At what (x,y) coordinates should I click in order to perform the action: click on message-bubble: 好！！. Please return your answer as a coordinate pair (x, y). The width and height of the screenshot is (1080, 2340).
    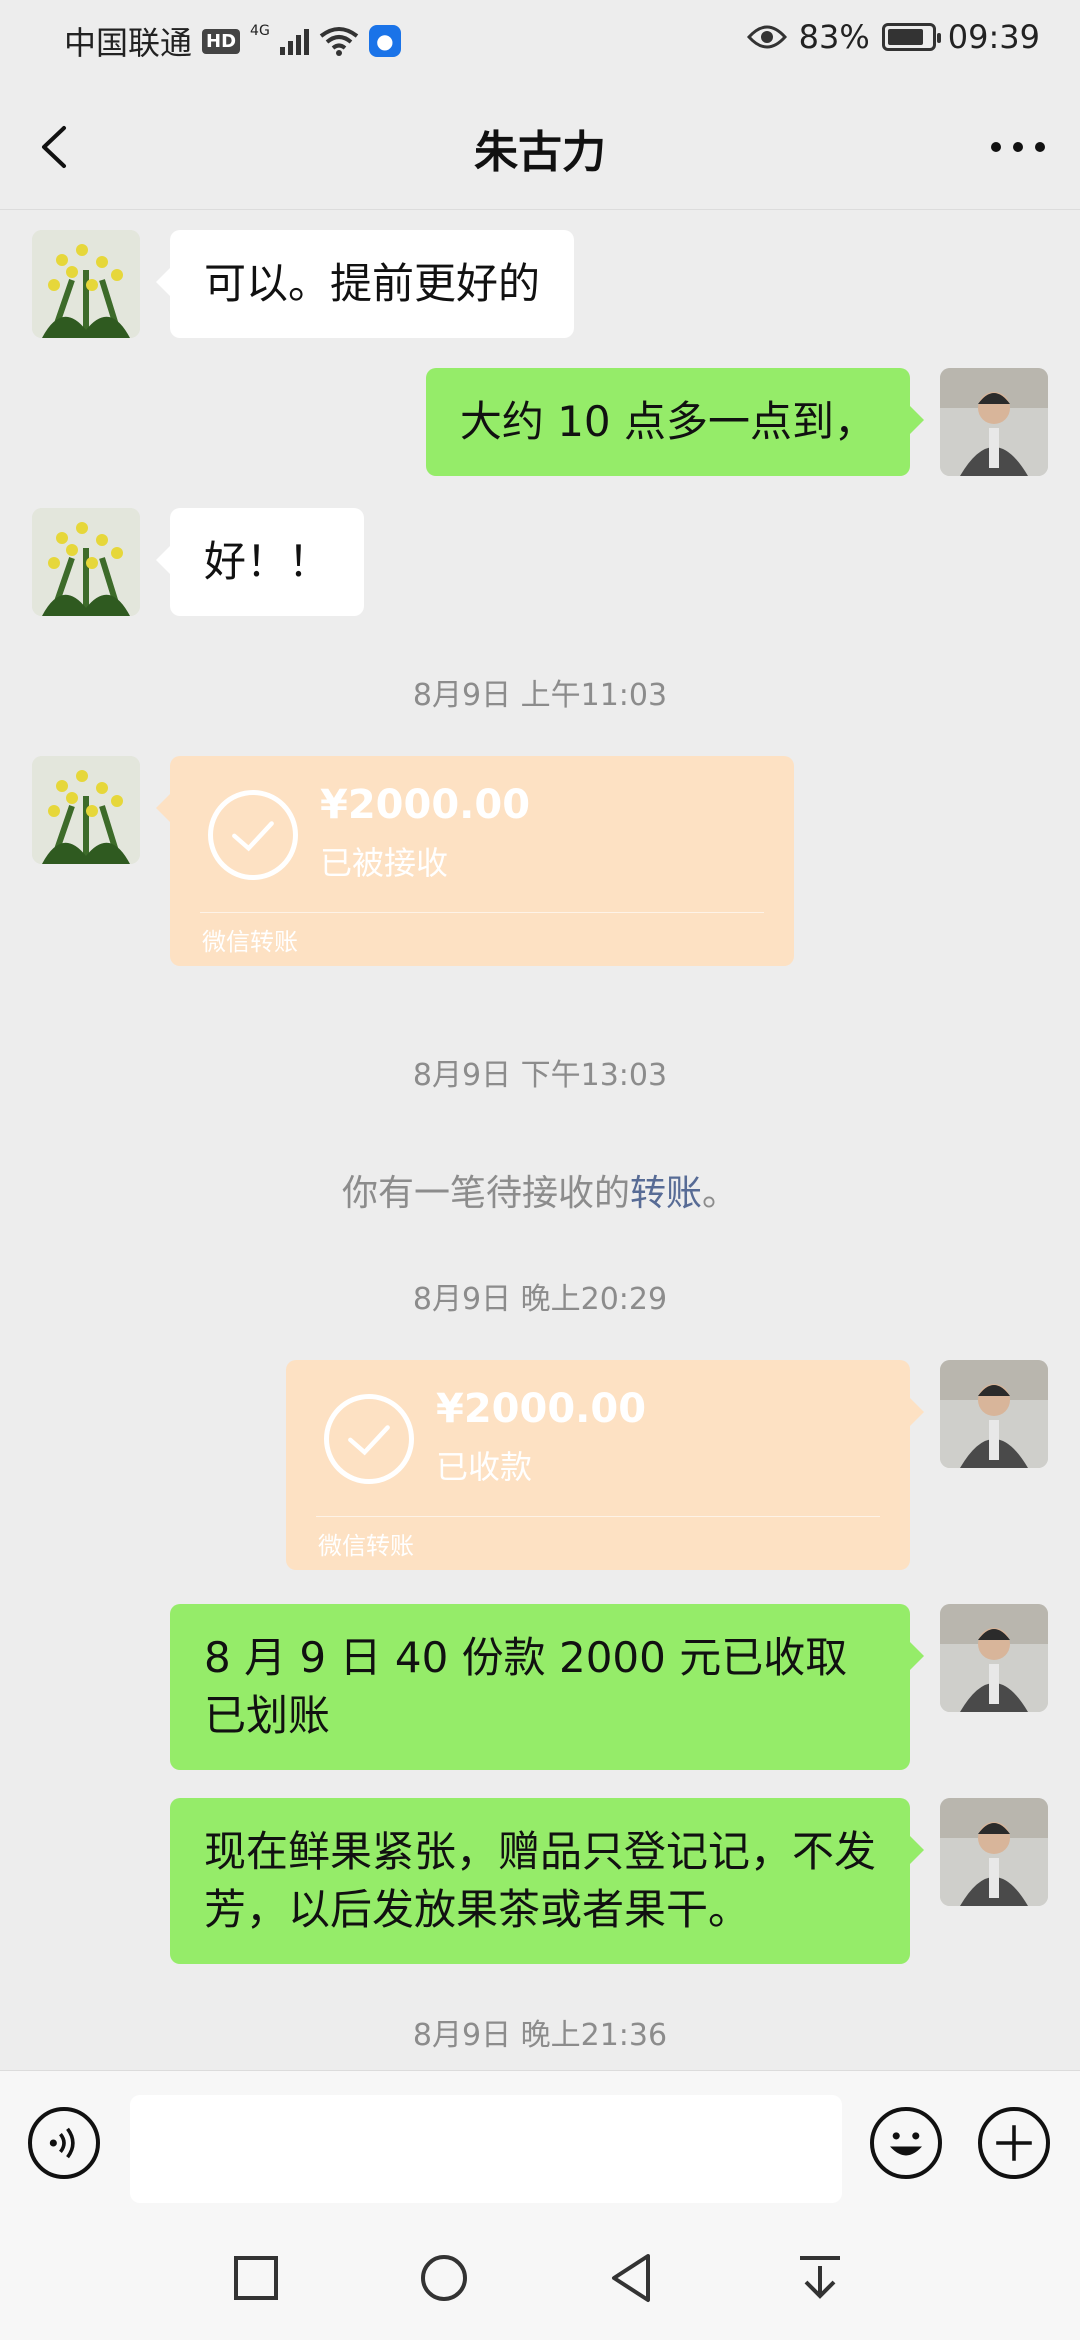
    Looking at the image, I should click on (260, 562).